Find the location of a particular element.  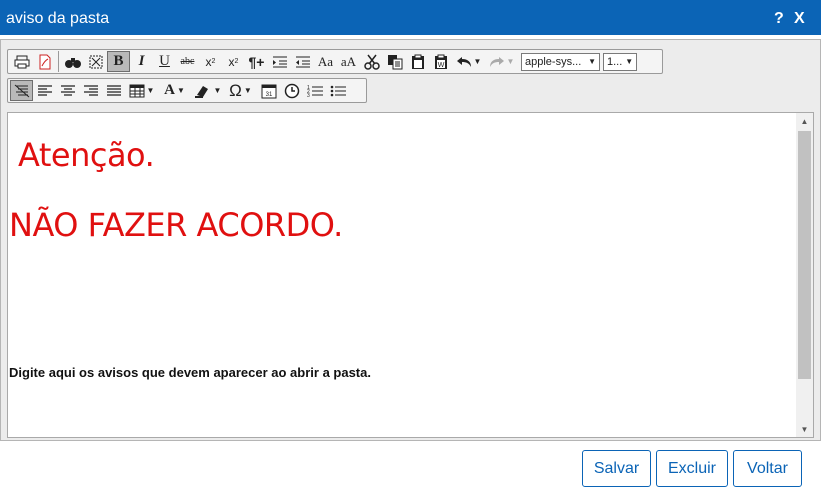

indent-icon is located at coordinates (279, 61).